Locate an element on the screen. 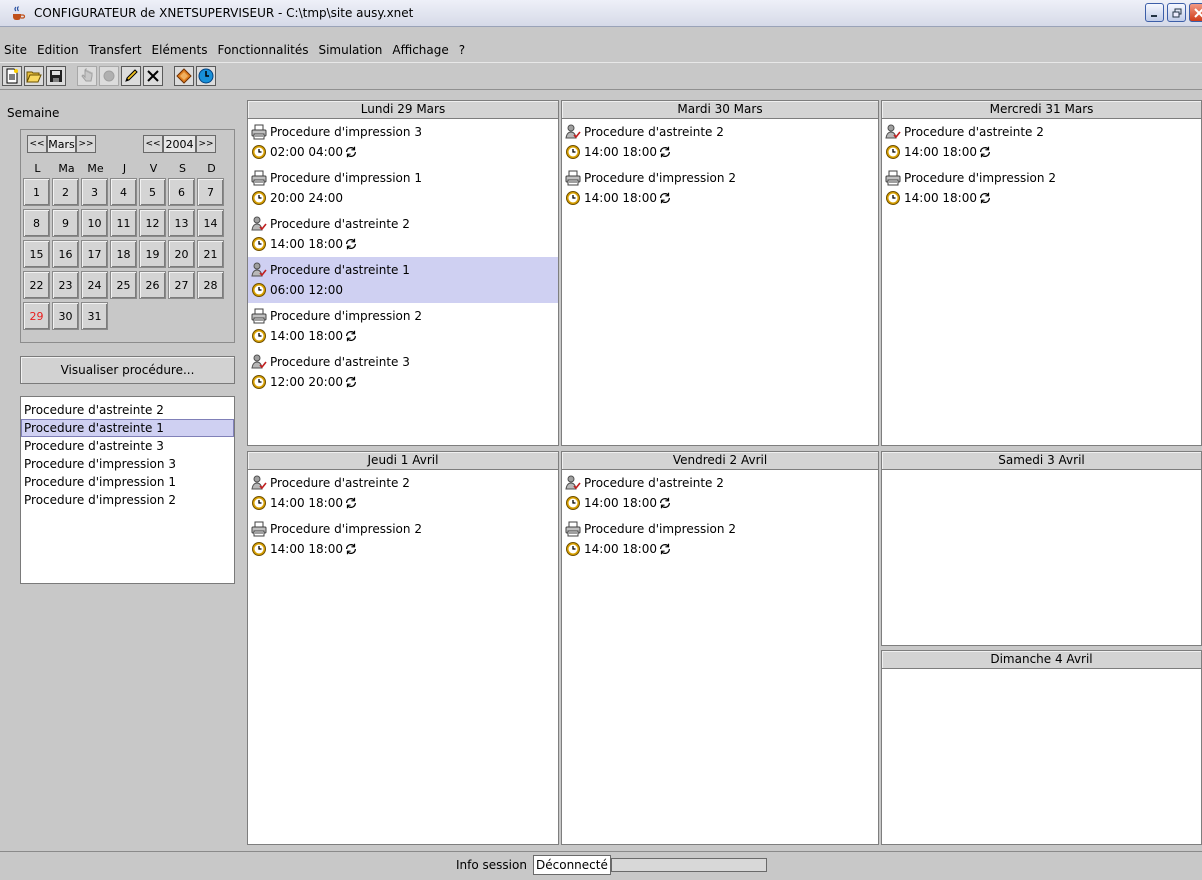 The width and height of the screenshot is (1202, 880). open-button is located at coordinates (34, 76).